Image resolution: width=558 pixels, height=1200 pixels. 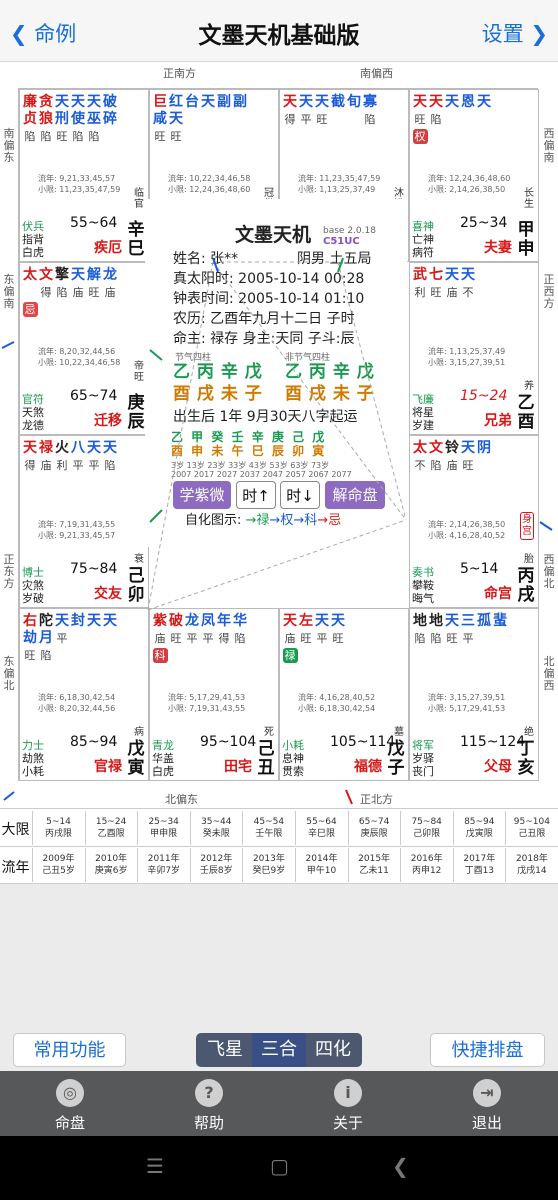 What do you see at coordinates (269, 279) in the screenshot?
I see `true-sun-time: 真太阳时: 2005-10-14 00:28` at bounding box center [269, 279].